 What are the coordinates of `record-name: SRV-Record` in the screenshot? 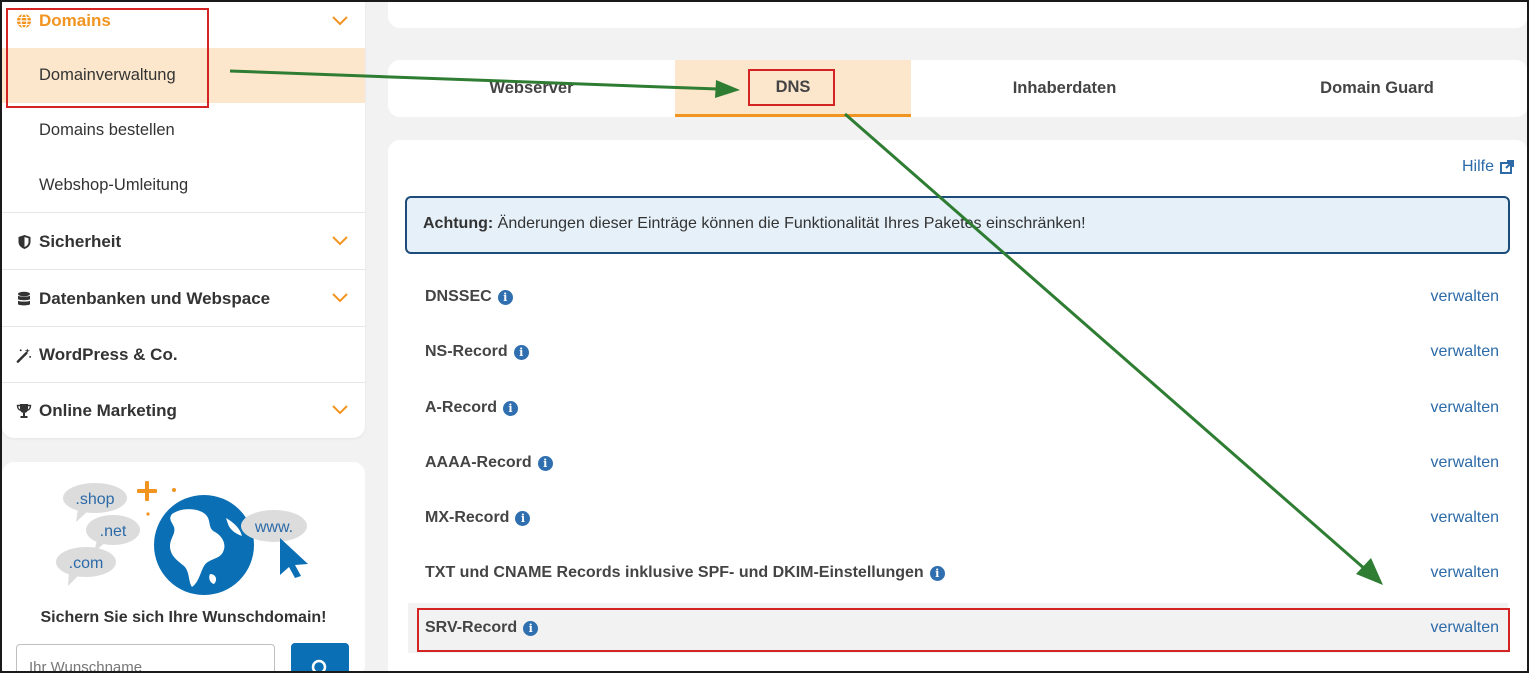 It's located at (471, 627).